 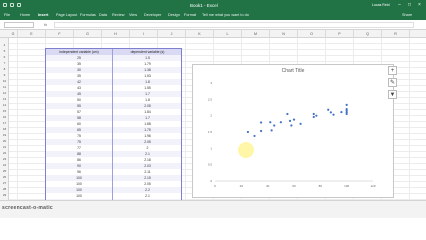 What do you see at coordinates (242, 186) in the screenshot?
I see `x-tick-label: 20` at bounding box center [242, 186].